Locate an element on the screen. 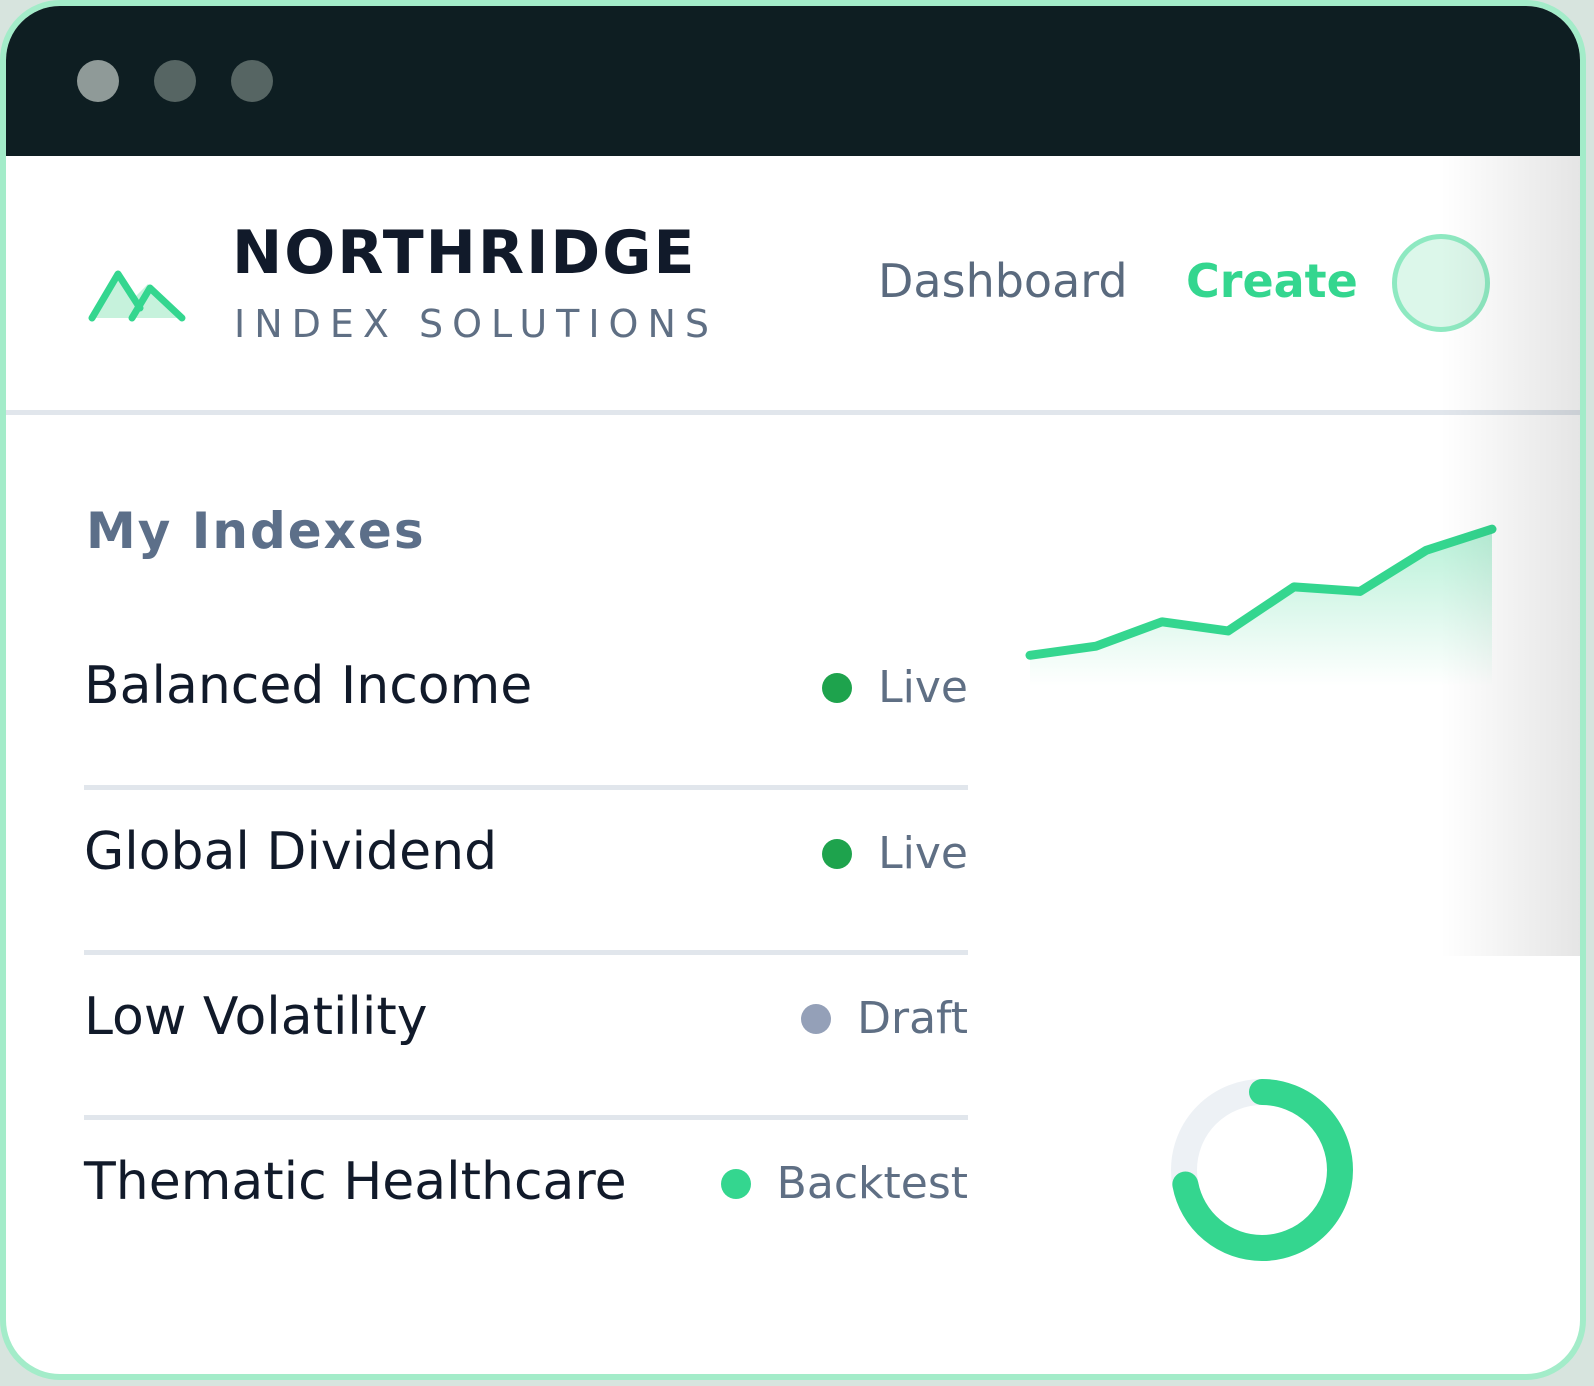 The height and width of the screenshot is (1386, 1594). maximize-window-button is located at coordinates (252, 81).